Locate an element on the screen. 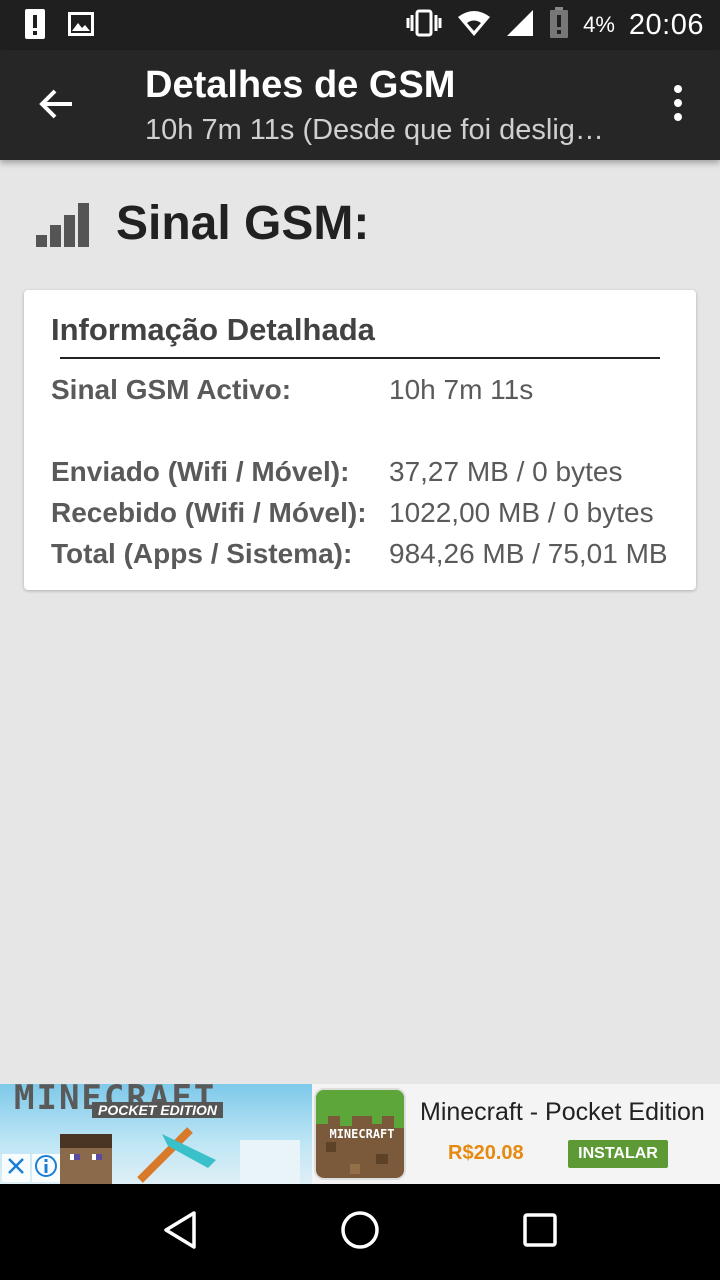 This screenshot has height=1280, width=720. signal-heading-label: Sinal GSM: is located at coordinates (243, 223).